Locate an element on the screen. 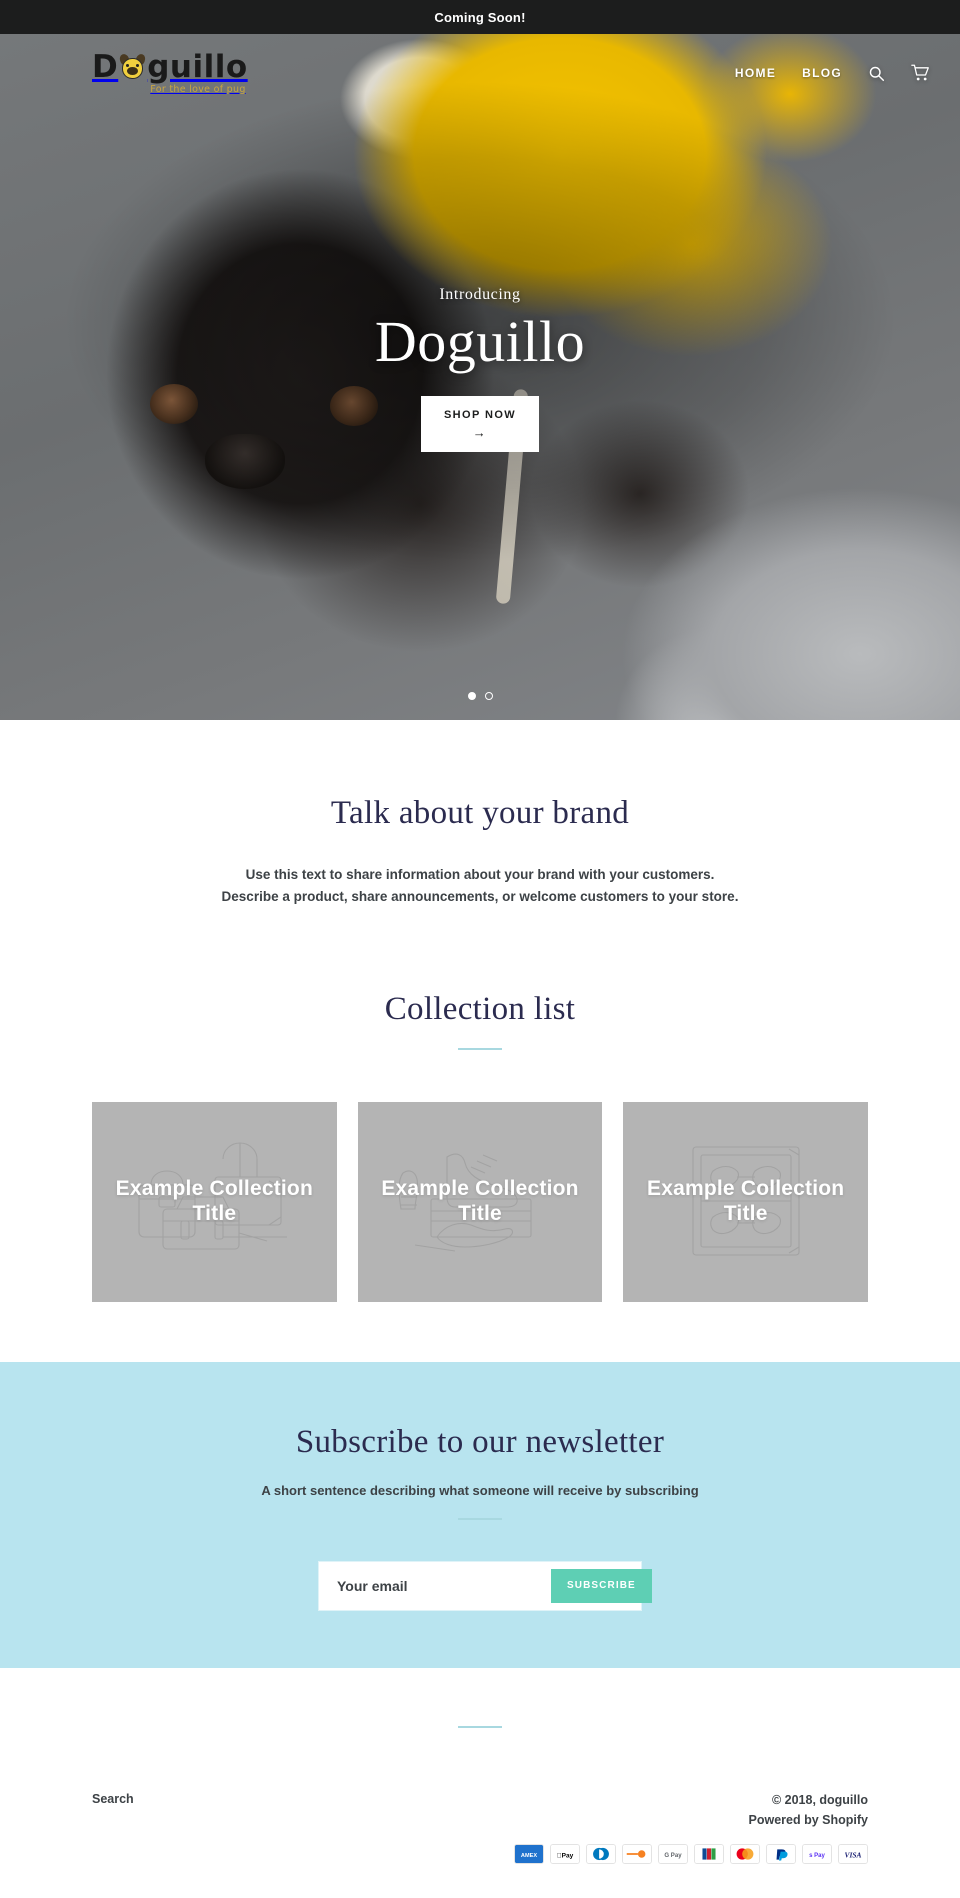 The height and width of the screenshot is (1898, 960). logo-tagline: For the love of pug is located at coordinates (198, 89).